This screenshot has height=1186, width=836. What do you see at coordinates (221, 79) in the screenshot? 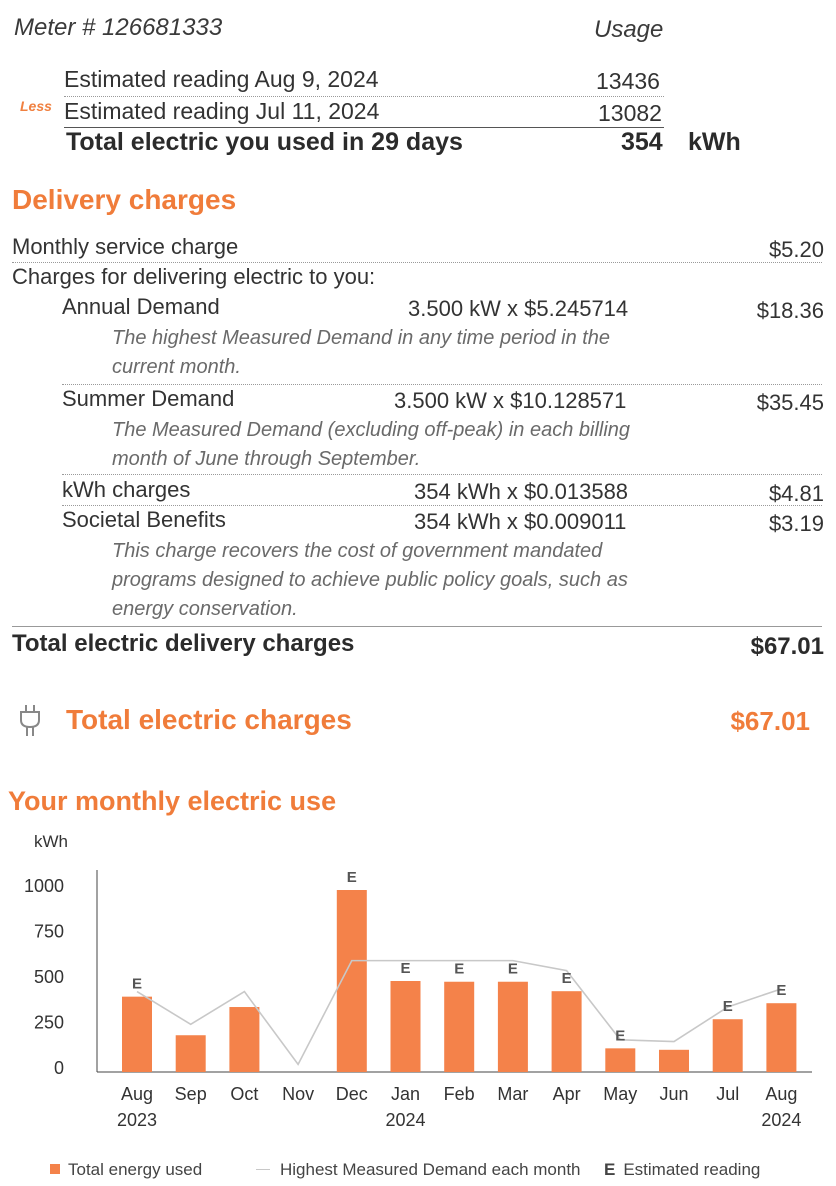
I see `current-reading-label: Estimated reading Aug 9, 2024` at bounding box center [221, 79].